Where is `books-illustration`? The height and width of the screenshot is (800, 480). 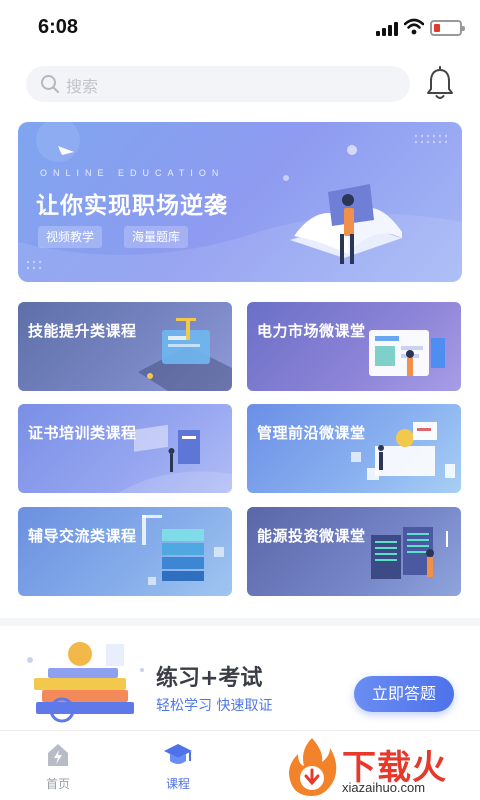
books-illustration is located at coordinates (85, 682).